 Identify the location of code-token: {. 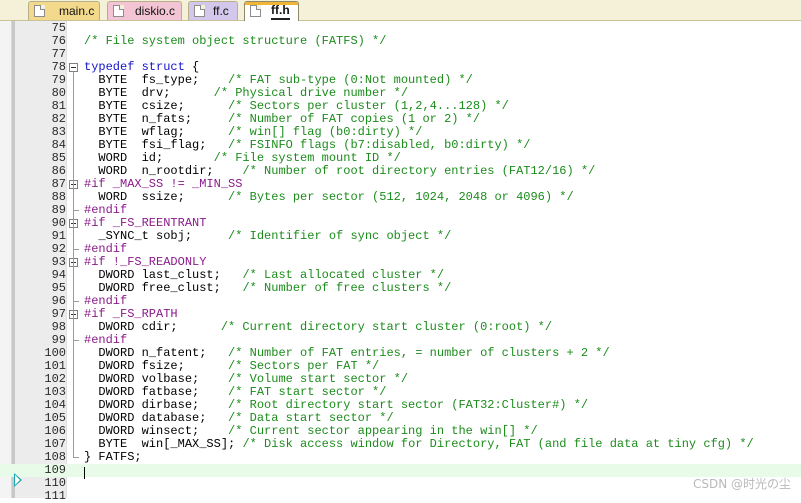
(192, 67).